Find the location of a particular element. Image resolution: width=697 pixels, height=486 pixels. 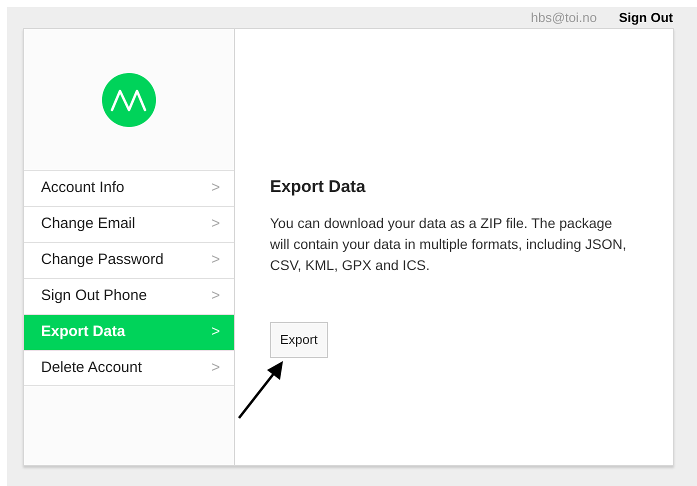

sign-out-link: Sign Out is located at coordinates (645, 18).